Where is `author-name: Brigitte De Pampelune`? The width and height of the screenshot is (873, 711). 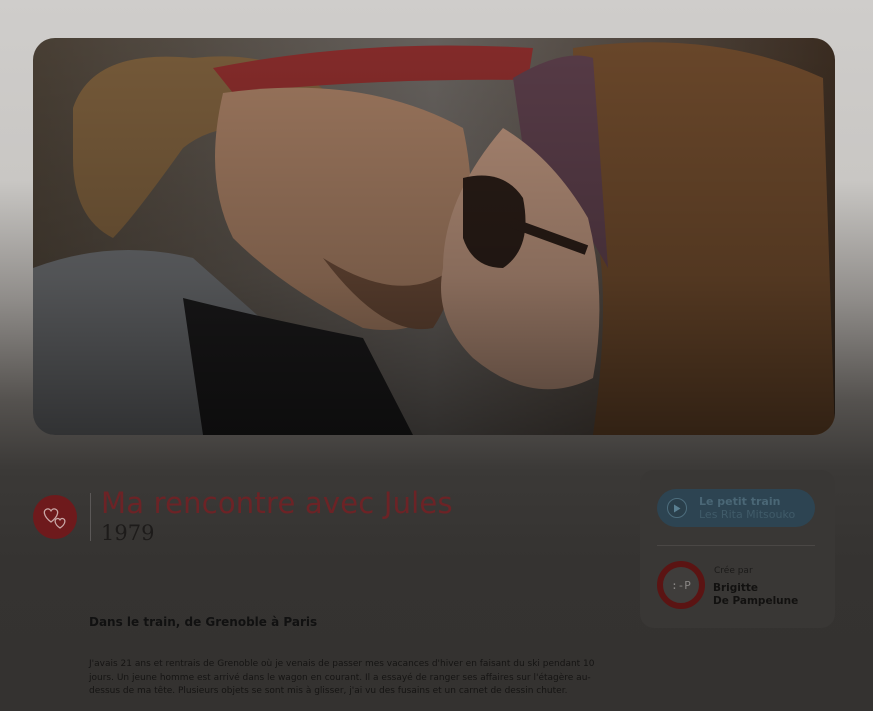 author-name: Brigitte De Pampelune is located at coordinates (755, 595).